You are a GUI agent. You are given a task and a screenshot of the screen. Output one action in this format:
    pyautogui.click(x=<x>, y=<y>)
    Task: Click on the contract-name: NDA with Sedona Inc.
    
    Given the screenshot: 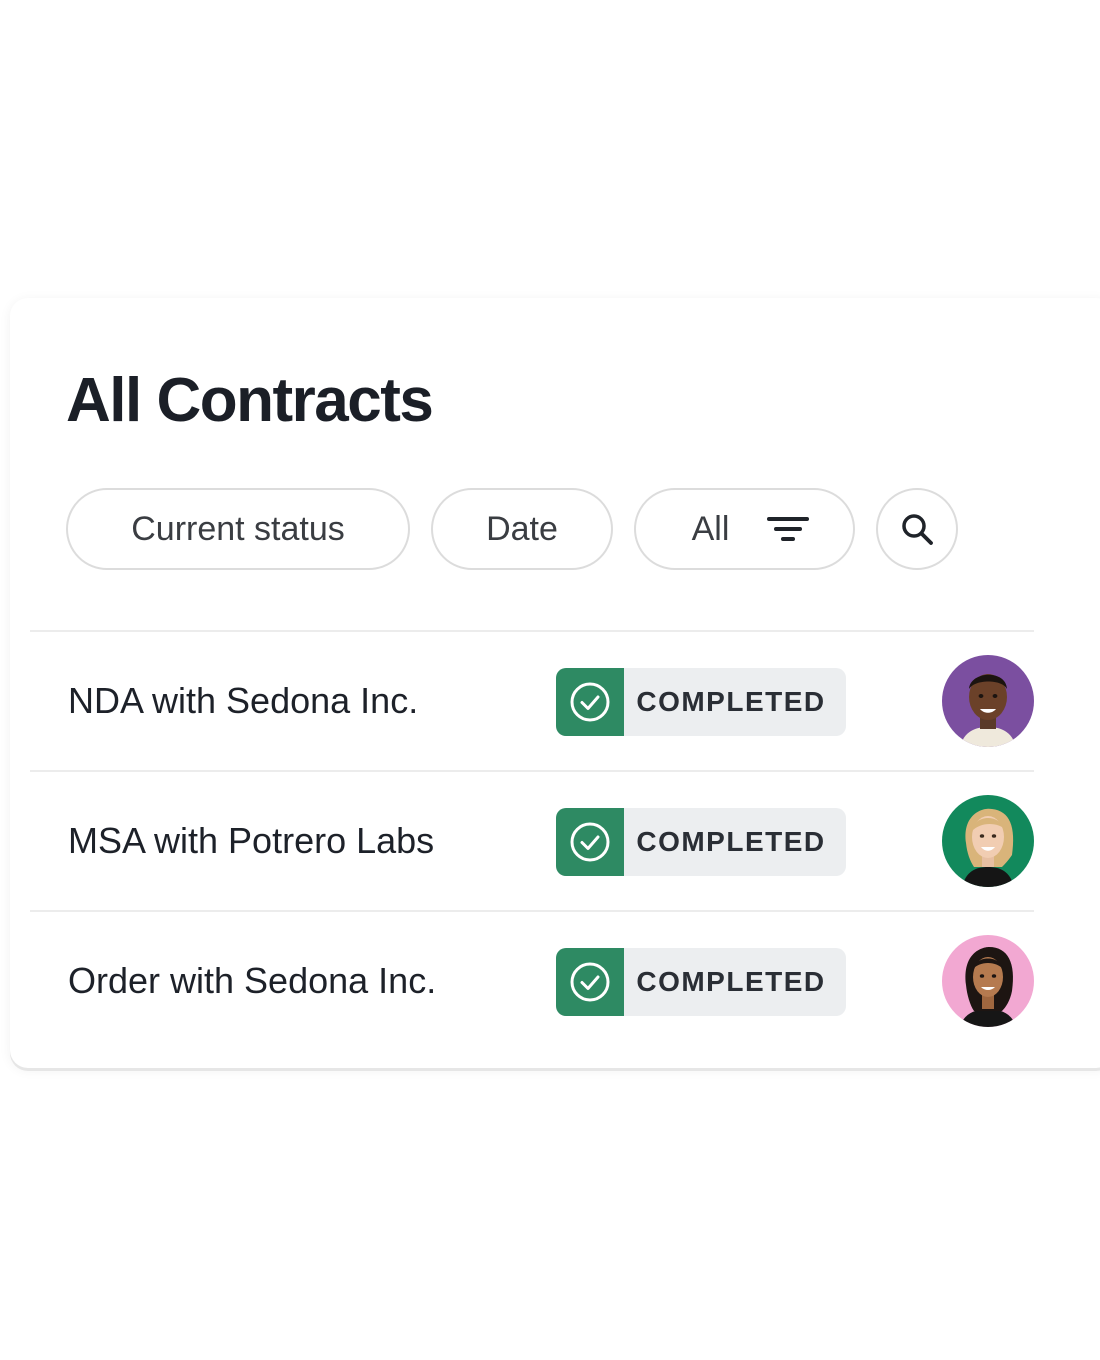 What is the action you would take?
    pyautogui.click(x=243, y=700)
    